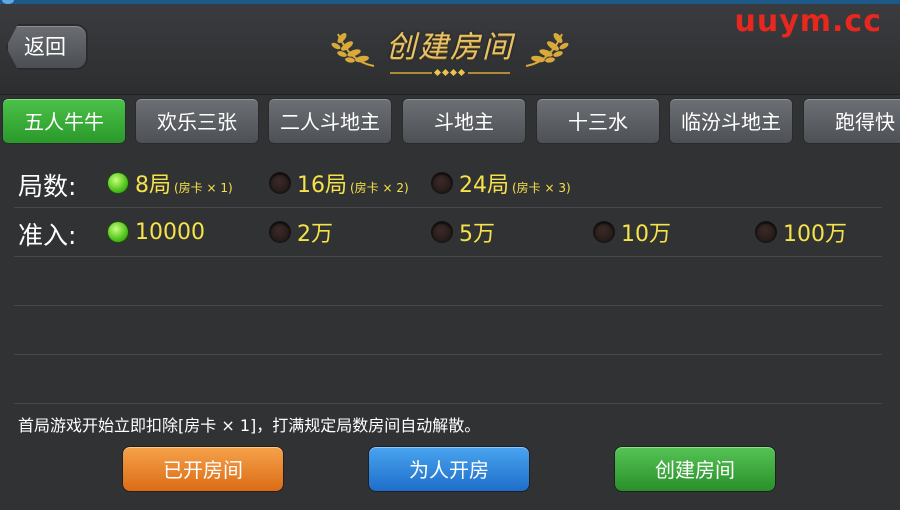 The image size is (900, 510). Describe the element at coordinates (695, 469) in the screenshot. I see `create-room-button: 创建房间` at that location.